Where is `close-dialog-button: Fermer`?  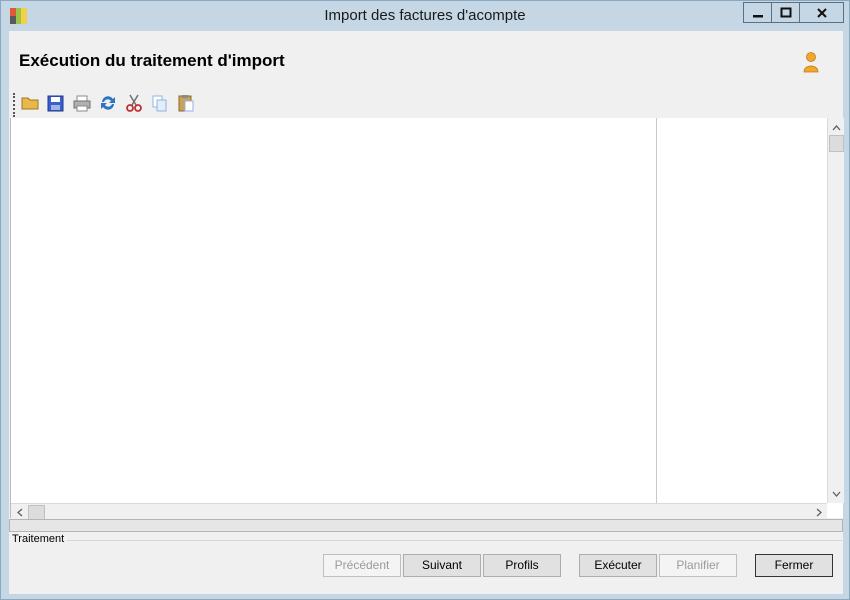
close-dialog-button: Fermer is located at coordinates (794, 565).